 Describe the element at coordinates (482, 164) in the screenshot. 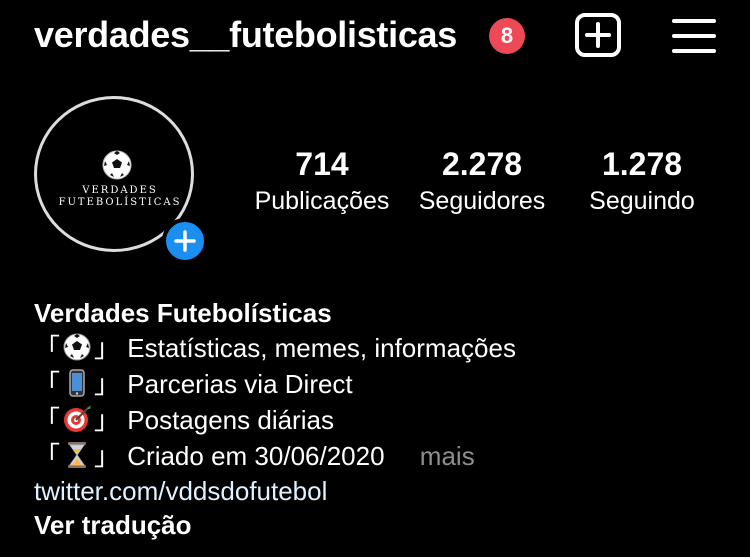

I see `followers-count: 2.278` at that location.